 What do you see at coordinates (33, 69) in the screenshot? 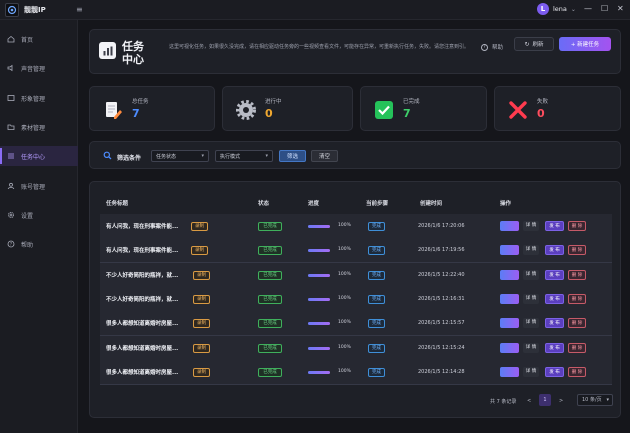
I see `sidebar-item-label: 声音管理` at bounding box center [33, 69].